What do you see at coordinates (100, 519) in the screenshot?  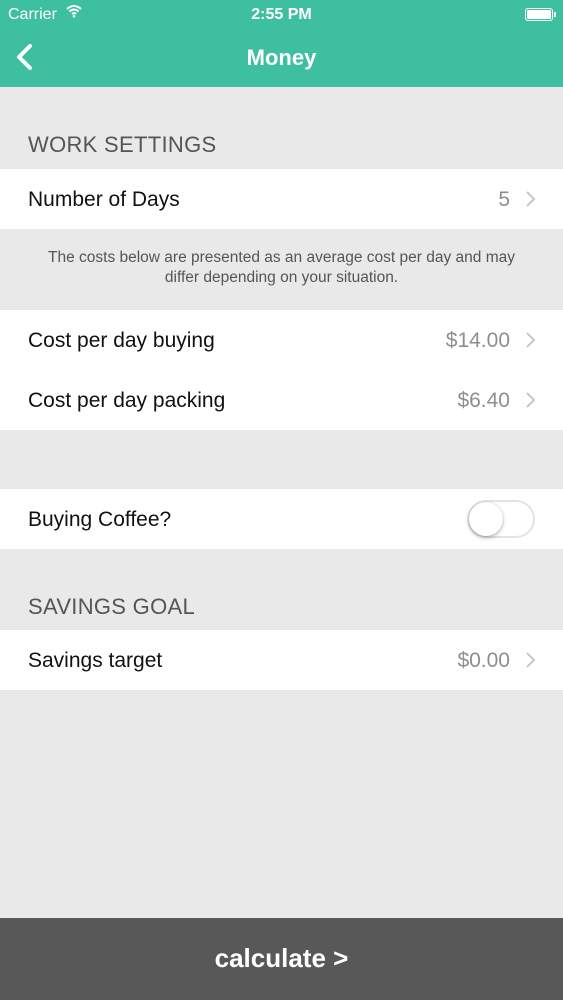 I see `buying-coffee-label: Buying Coffee?` at bounding box center [100, 519].